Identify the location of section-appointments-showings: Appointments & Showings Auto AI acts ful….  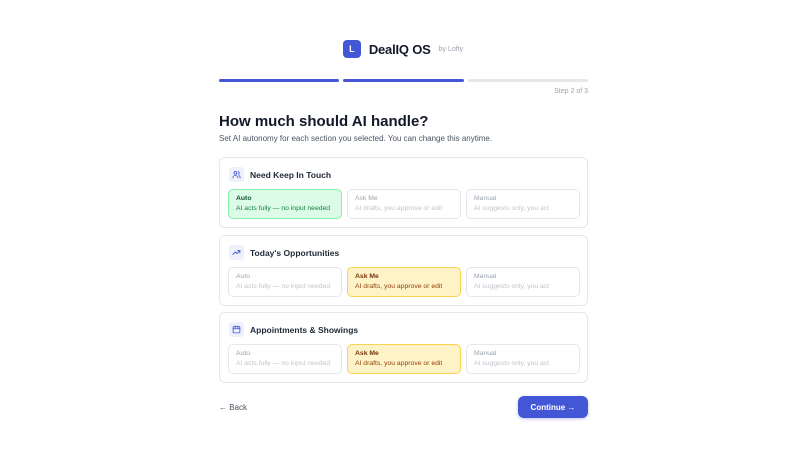
(403, 347).